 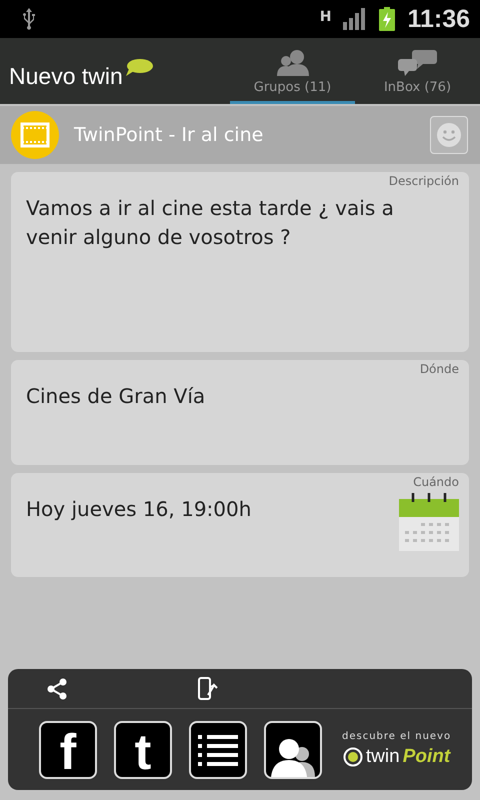 I want to click on ring-icon, so click(x=352, y=757).